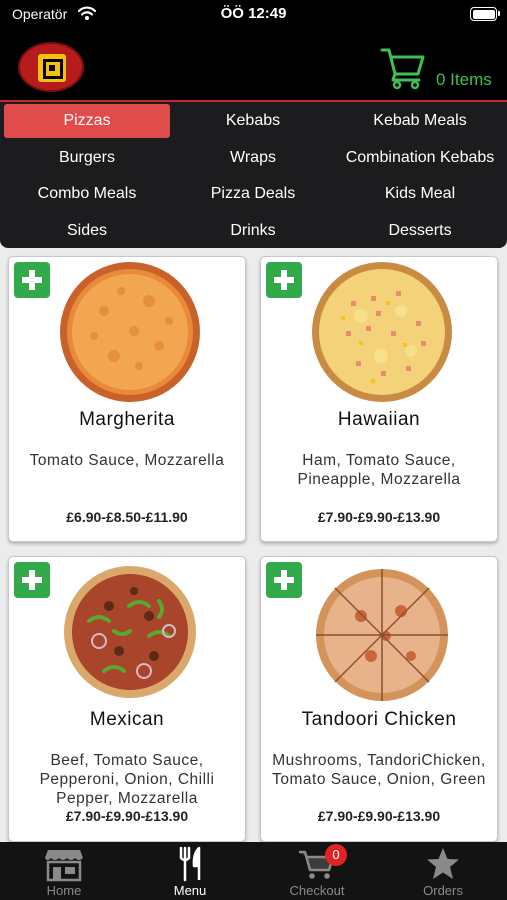  Describe the element at coordinates (317, 871) in the screenshot. I see `tab-checkout: 0 Checkout` at that location.